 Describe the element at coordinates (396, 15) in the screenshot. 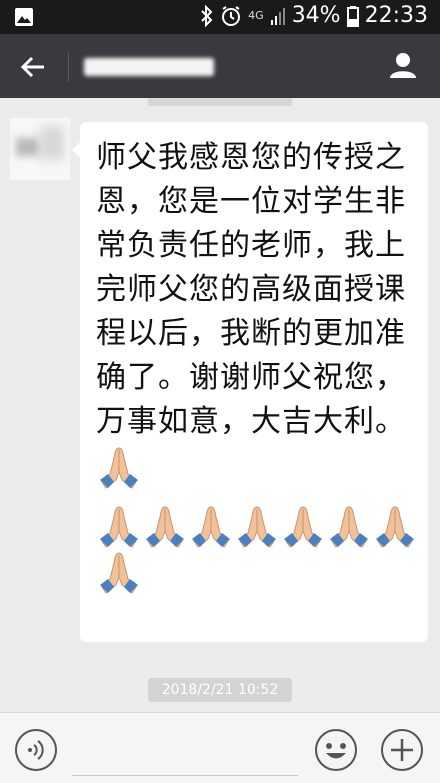

I see `clock: 22:33` at that location.